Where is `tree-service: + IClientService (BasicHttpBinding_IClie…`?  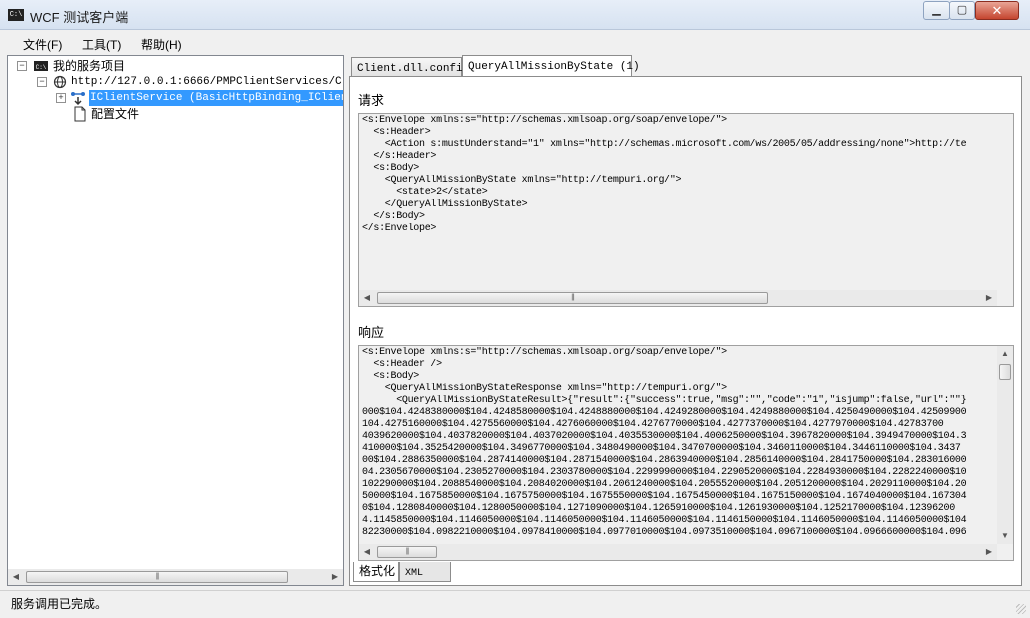 tree-service: + IClientService (BasicHttpBinding_IClie… is located at coordinates (175, 98).